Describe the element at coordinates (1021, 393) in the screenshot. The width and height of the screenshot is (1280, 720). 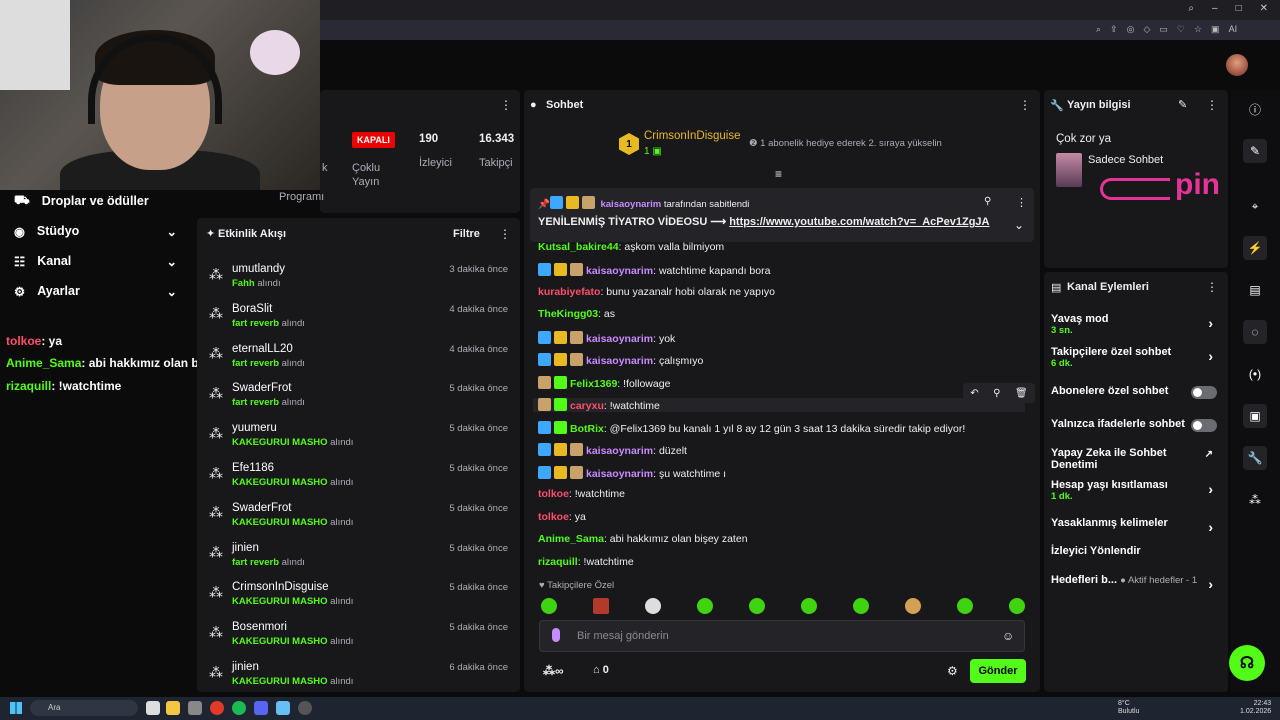
I see `delete-icon: 🗑` at that location.